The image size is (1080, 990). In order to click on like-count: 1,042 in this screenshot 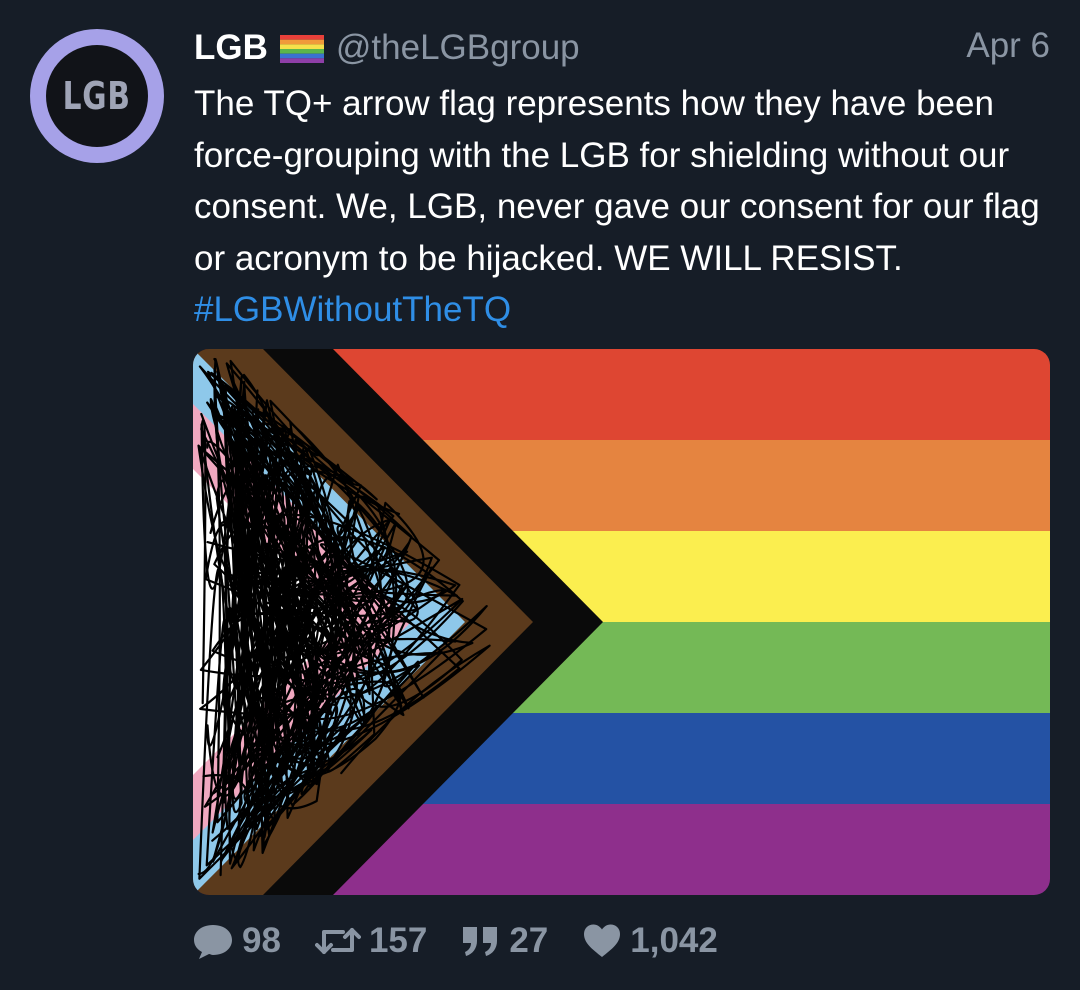, I will do `click(674, 940)`.